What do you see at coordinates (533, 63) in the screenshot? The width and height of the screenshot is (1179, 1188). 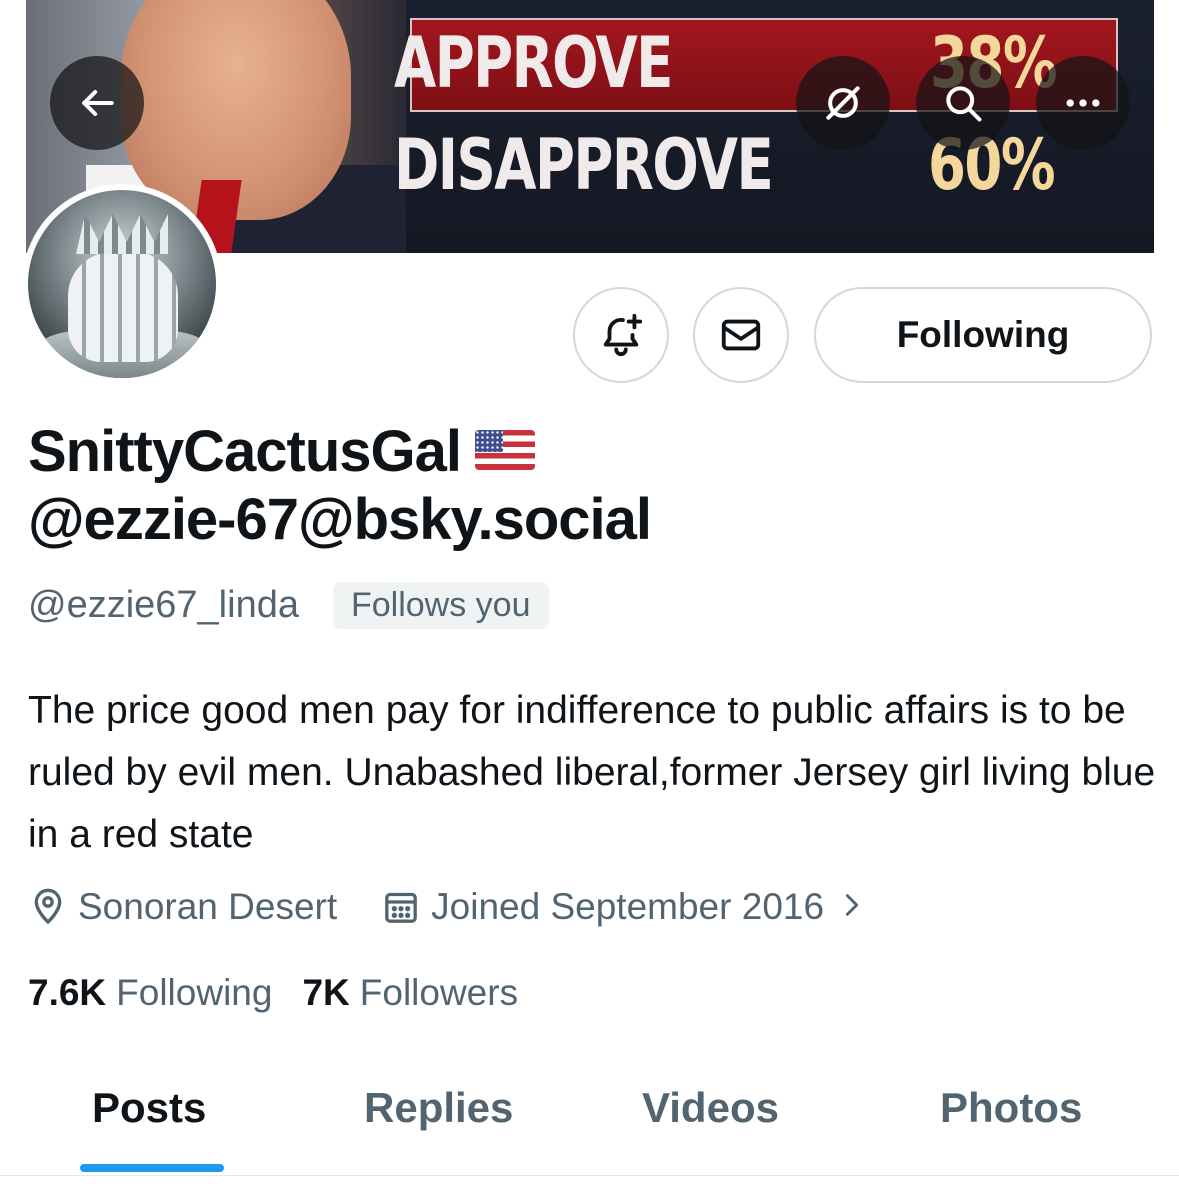 I see `poll-approve-label: APPROVE` at bounding box center [533, 63].